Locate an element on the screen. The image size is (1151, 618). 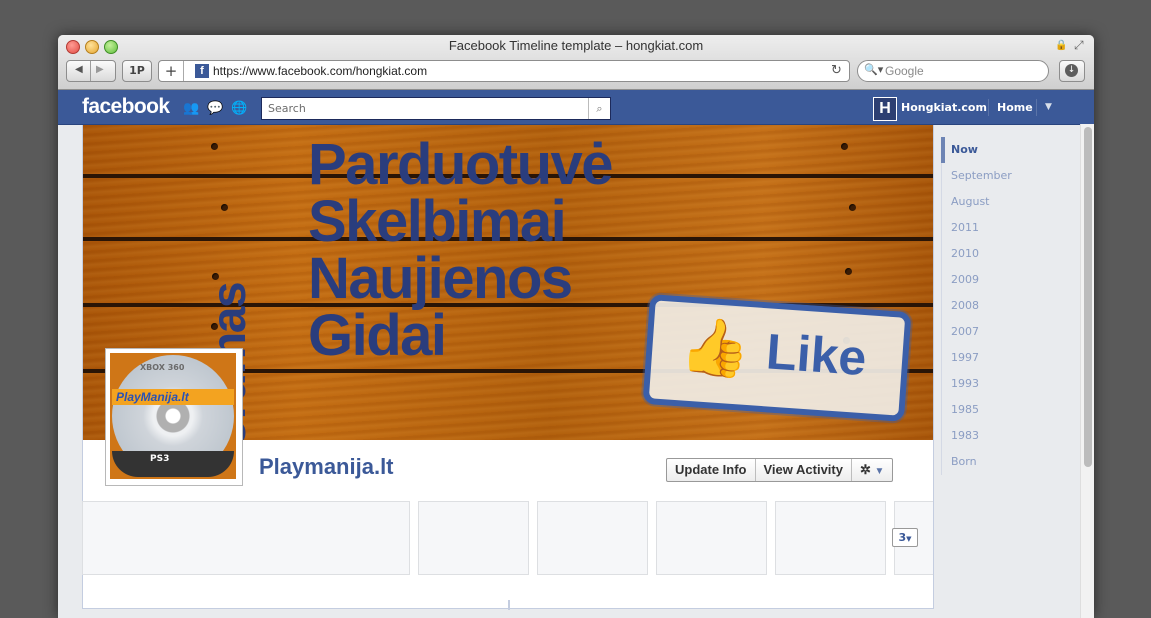
disc-top-text: XBOX 360 is located at coordinates (162, 367).